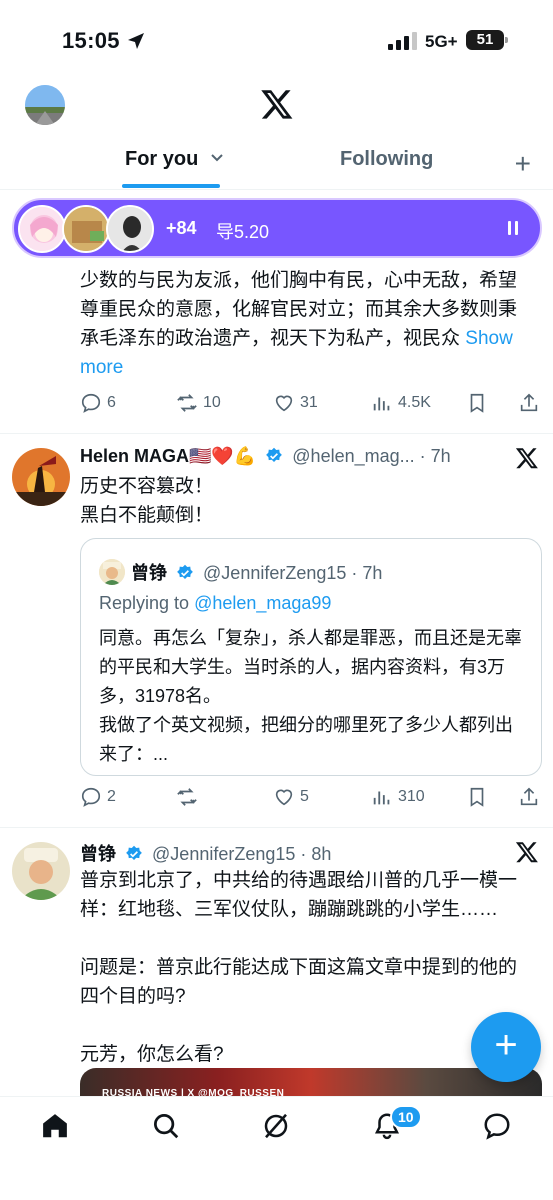 The width and height of the screenshot is (553, 1200). I want to click on quoted-author-name: 曾铮, so click(149, 573).